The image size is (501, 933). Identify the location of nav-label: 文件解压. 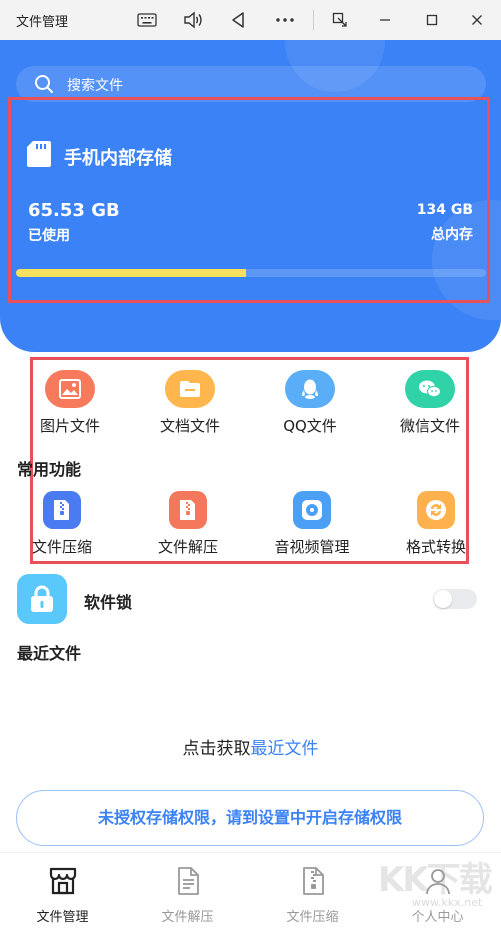
(187, 917).